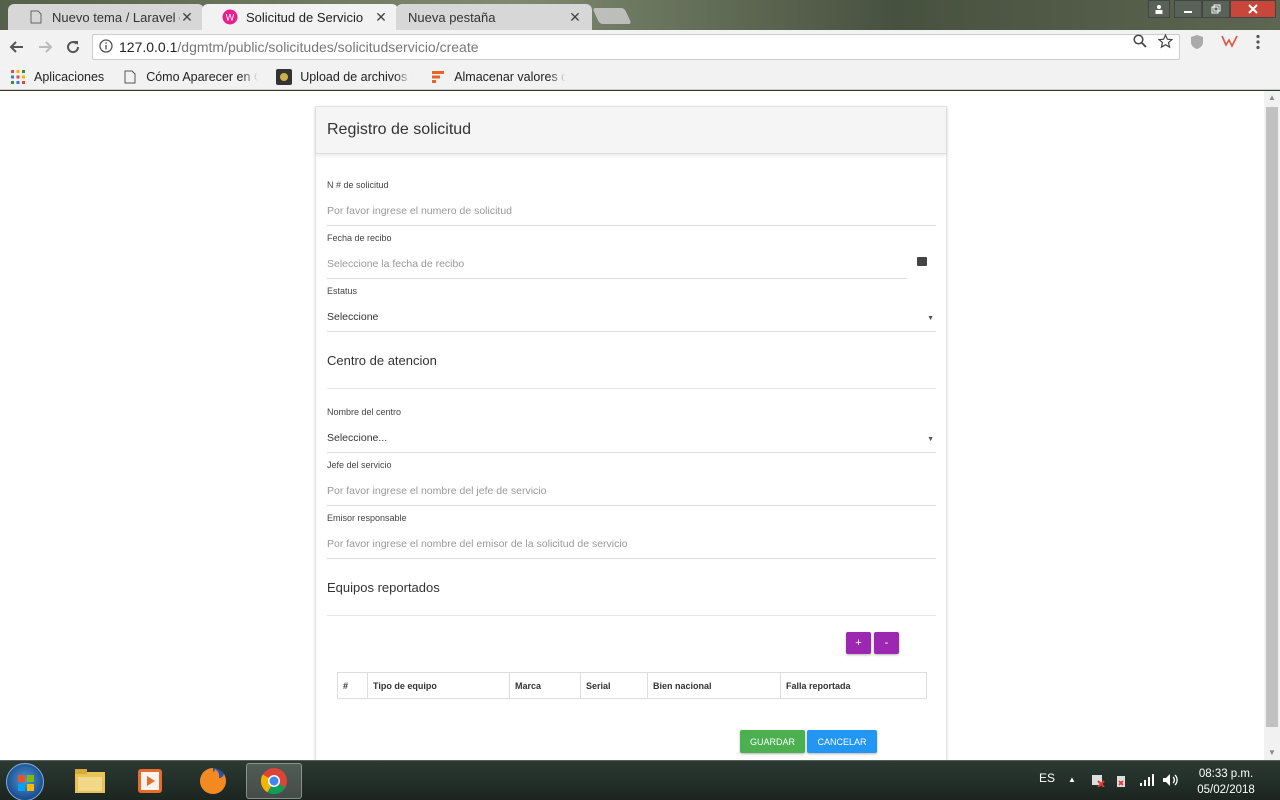  Describe the element at coordinates (202, 76) in the screenshot. I see `bookmark-label: Cómo Aparecer en G` at that location.